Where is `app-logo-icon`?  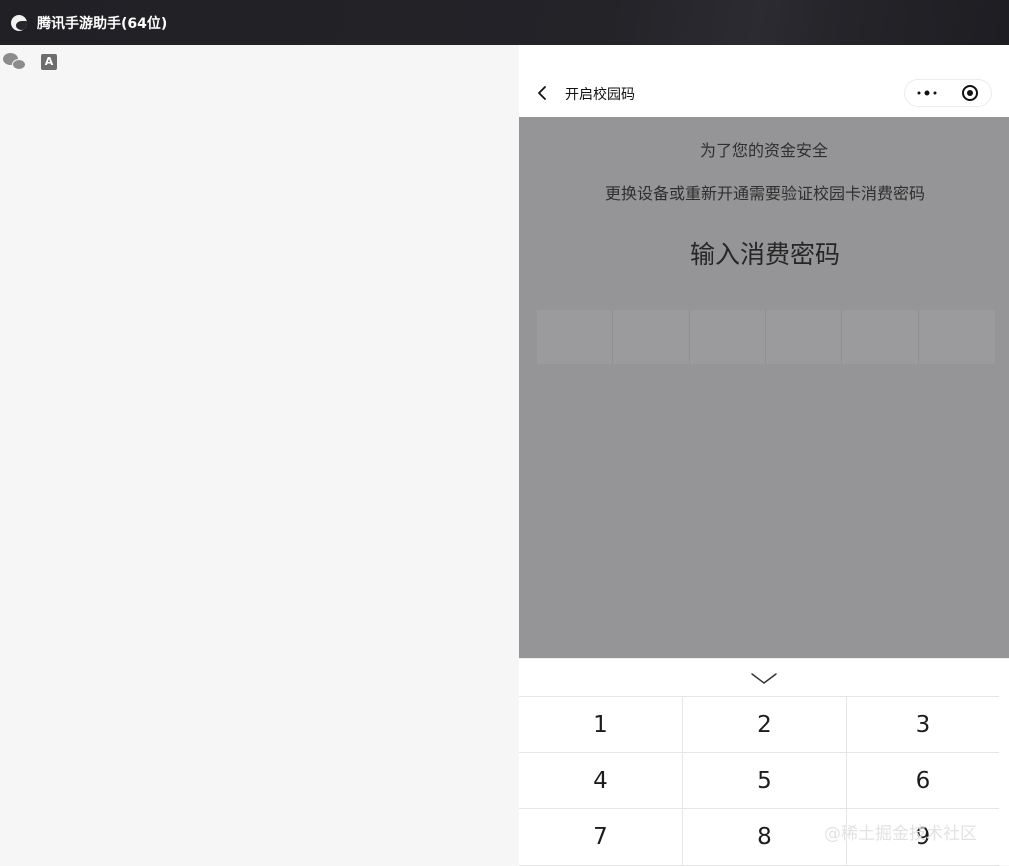
app-logo-icon is located at coordinates (19, 22).